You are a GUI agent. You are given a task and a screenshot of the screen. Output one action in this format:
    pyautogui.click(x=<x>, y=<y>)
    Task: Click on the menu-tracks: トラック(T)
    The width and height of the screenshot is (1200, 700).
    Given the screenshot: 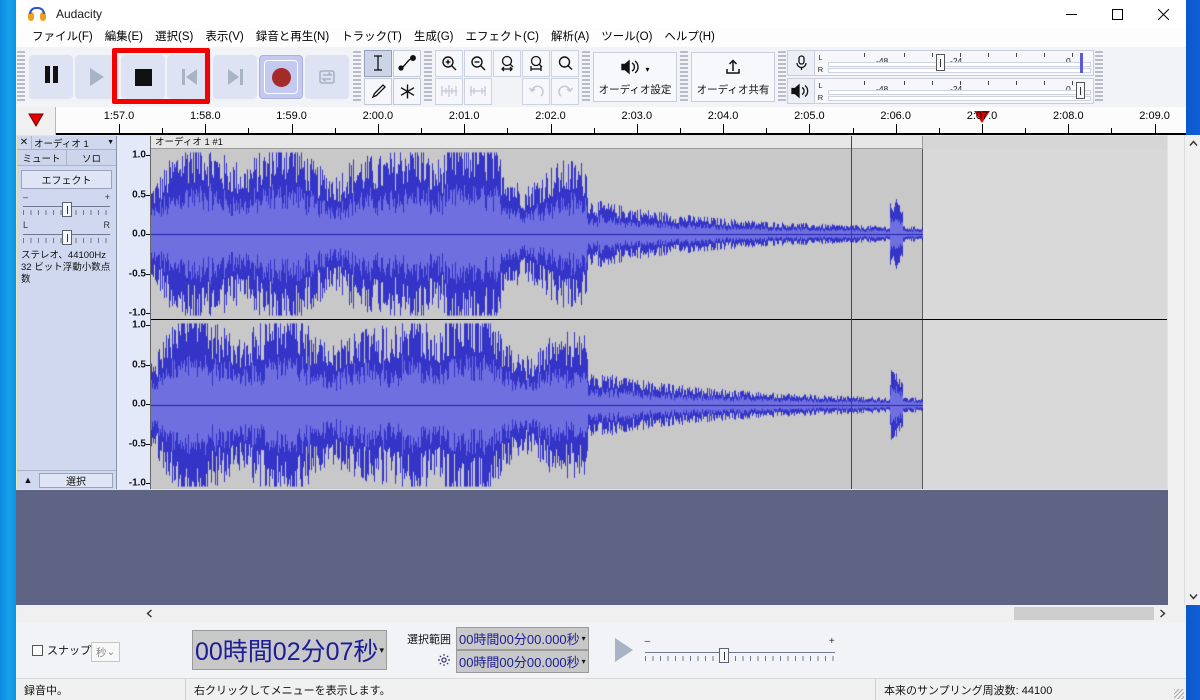 What is the action you would take?
    pyautogui.click(x=371, y=37)
    